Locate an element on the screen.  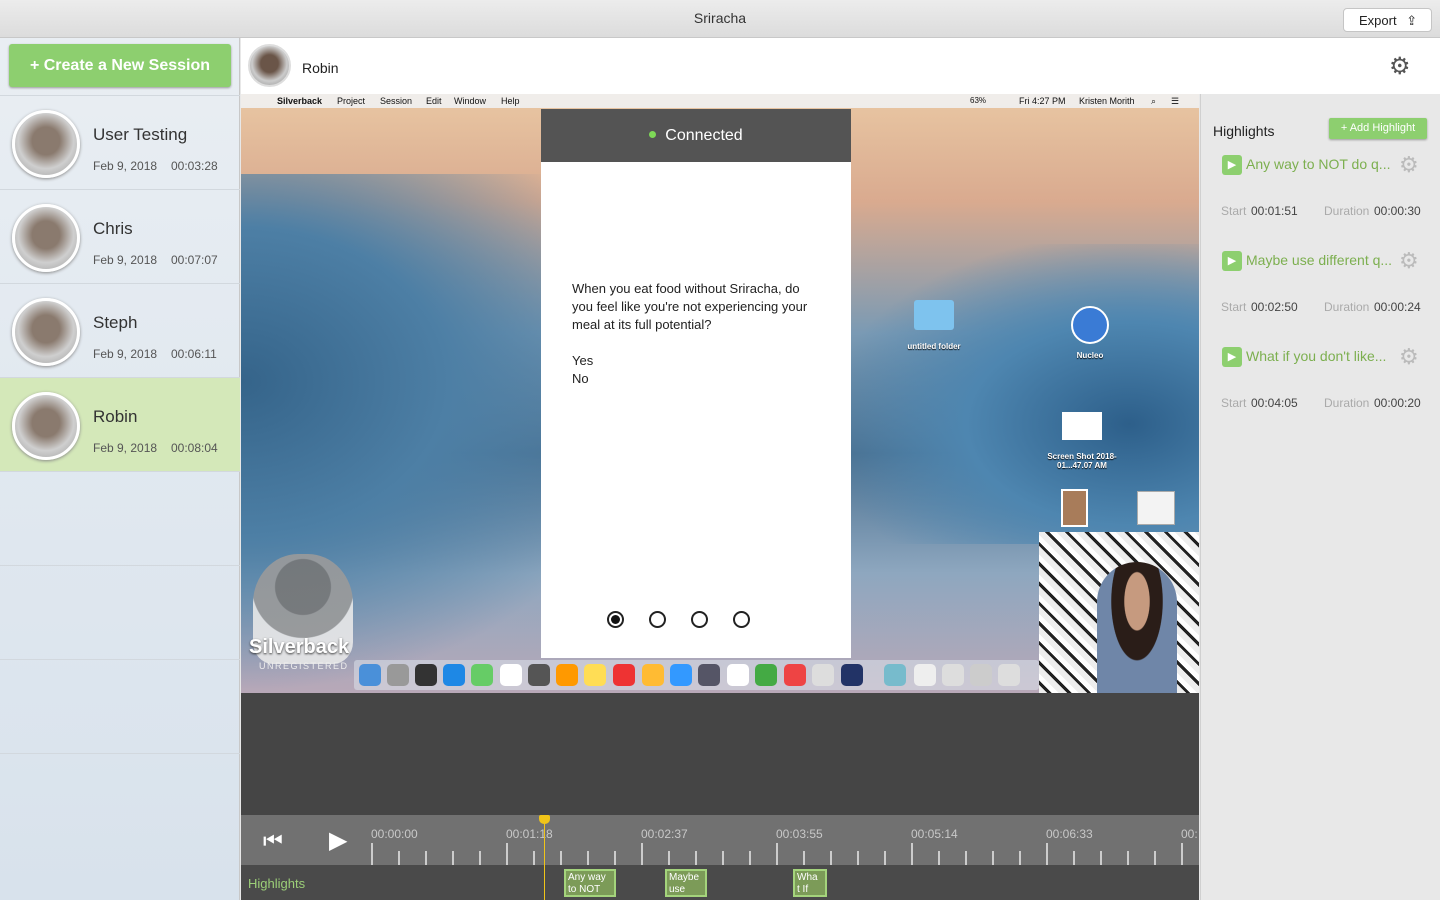
session-header: Robin ⚙ is located at coordinates (840, 66).